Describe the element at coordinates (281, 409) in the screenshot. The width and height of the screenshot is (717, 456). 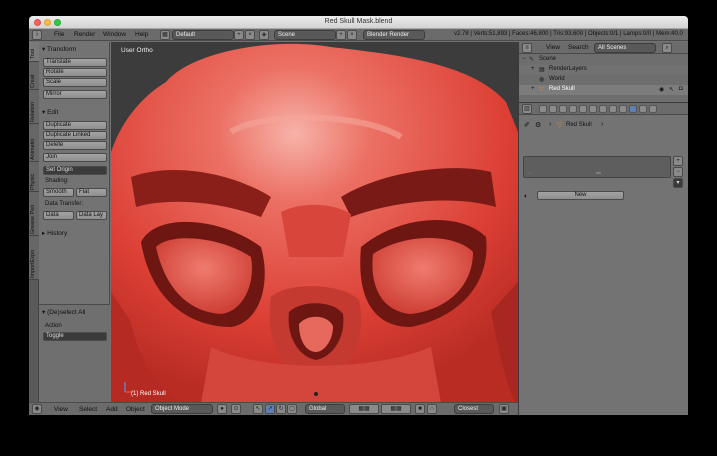
I see `rotate-manipulator-icon: ↻` at that location.